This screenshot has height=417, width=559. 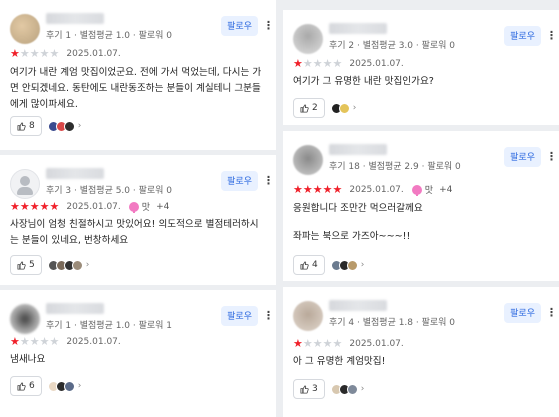 I want to click on like-count: 4, so click(x=315, y=265).